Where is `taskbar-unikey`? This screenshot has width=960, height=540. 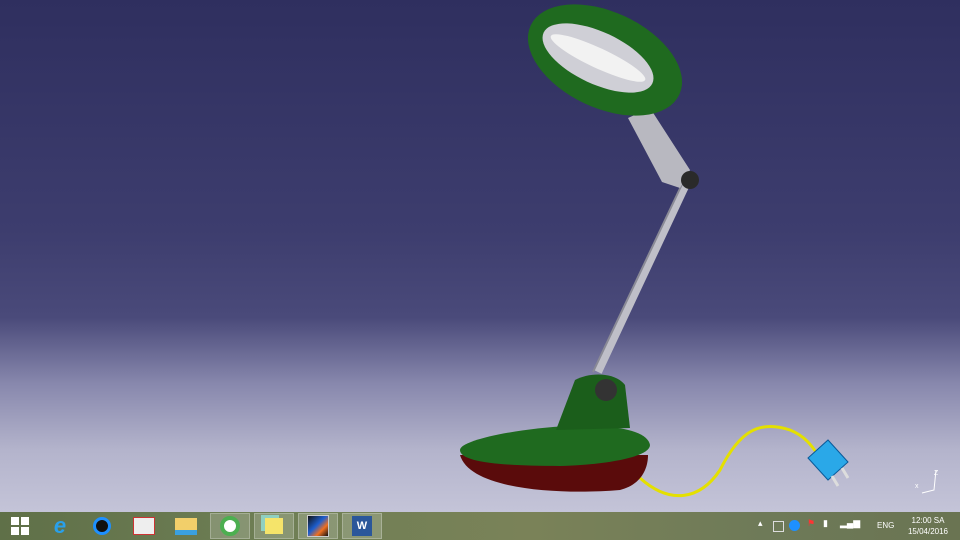 taskbar-unikey is located at coordinates (144, 526).